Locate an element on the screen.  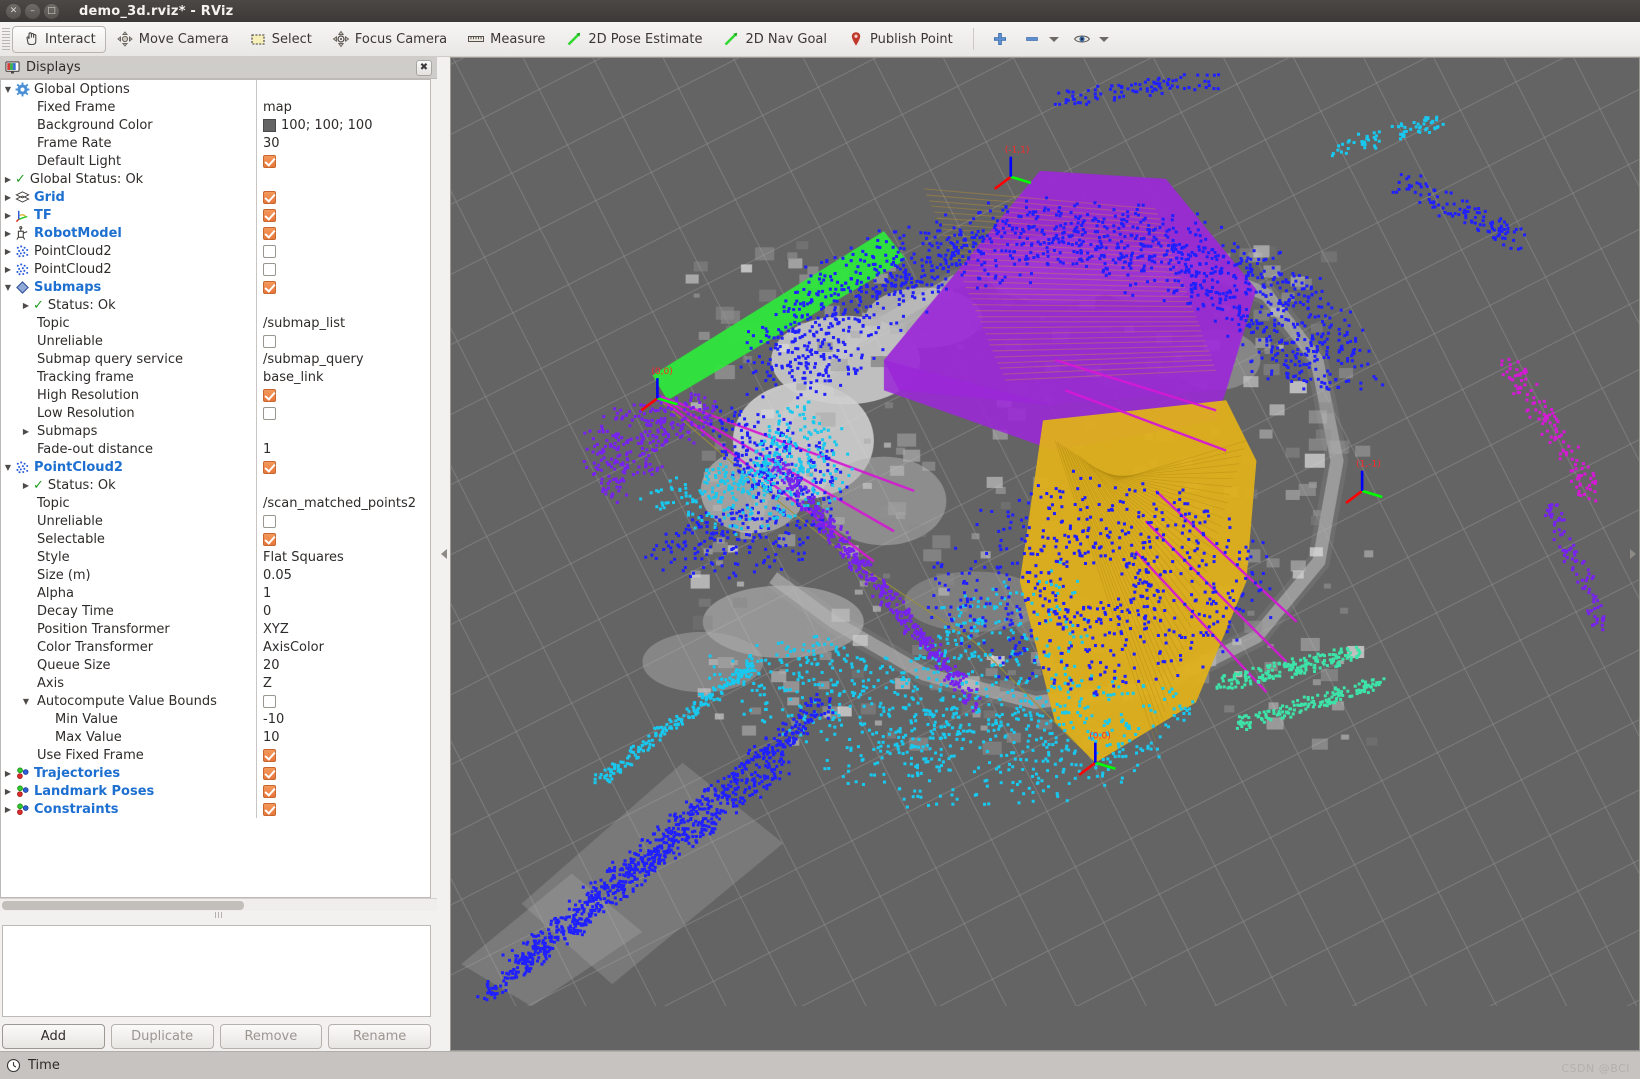
display-tree-row: ▶ Topic/submap_list is located at coordinates (215, 323).